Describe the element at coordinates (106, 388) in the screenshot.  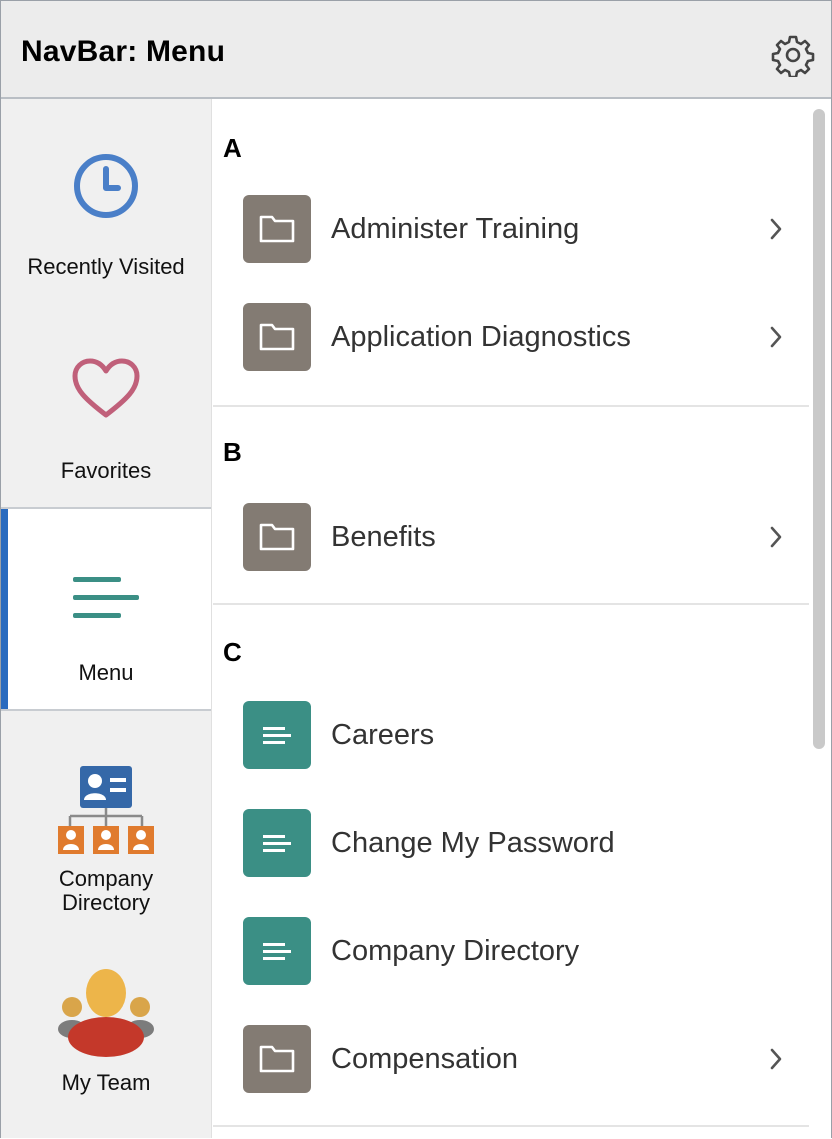
I see `heart-icon` at that location.